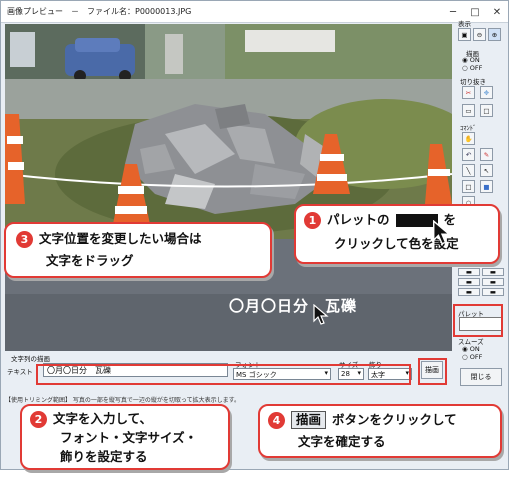 This screenshot has height=486, width=509. I want to click on line-icon: ╲, so click(468, 170).